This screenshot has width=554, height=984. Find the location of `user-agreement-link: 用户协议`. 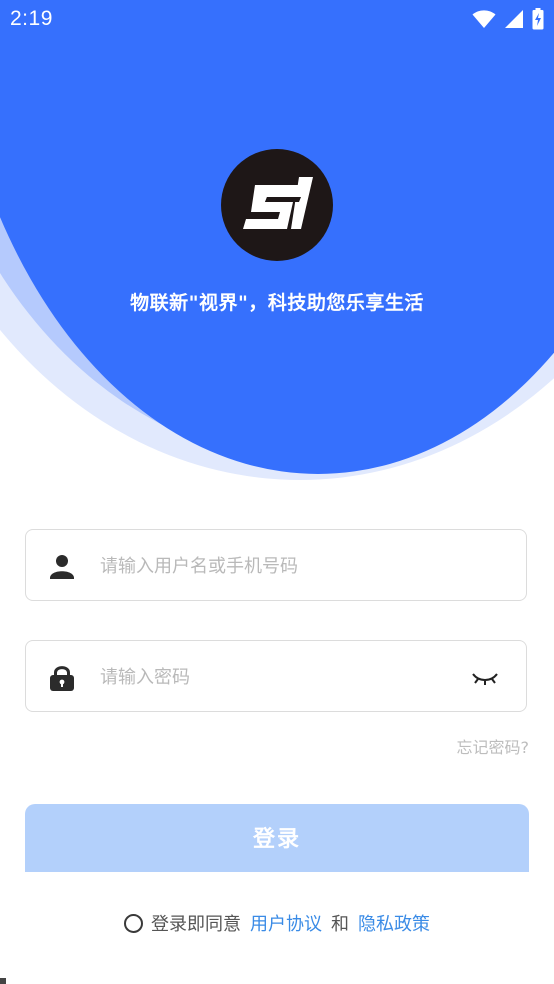

user-agreement-link: 用户协议 is located at coordinates (286, 923).